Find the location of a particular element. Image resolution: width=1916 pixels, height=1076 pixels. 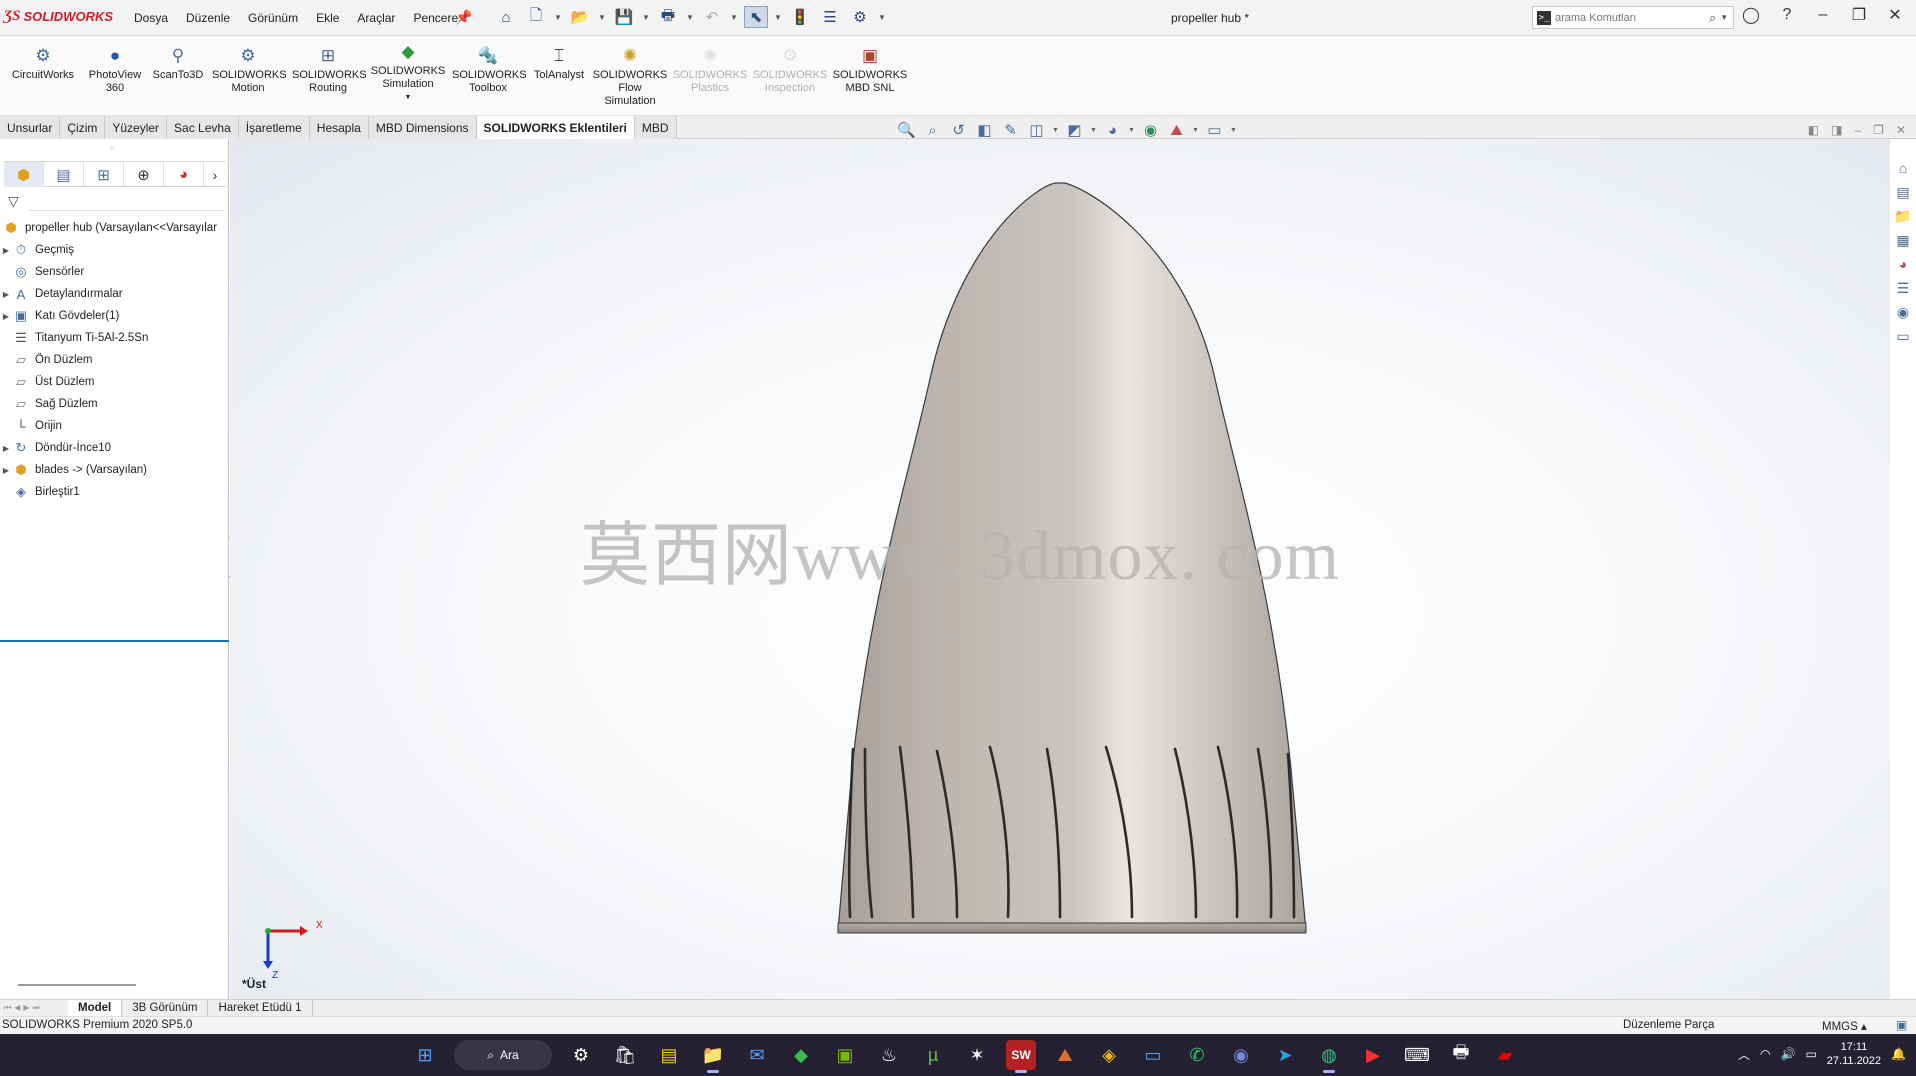

tree-item-material: ☰ Titanyum Ti-5Al-2.5Sn is located at coordinates (114, 338).